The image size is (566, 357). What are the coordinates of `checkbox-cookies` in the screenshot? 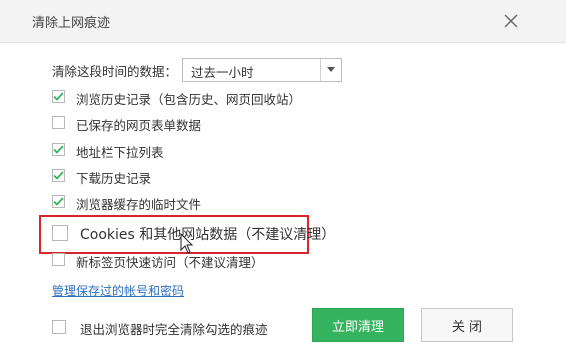 It's located at (60, 233).